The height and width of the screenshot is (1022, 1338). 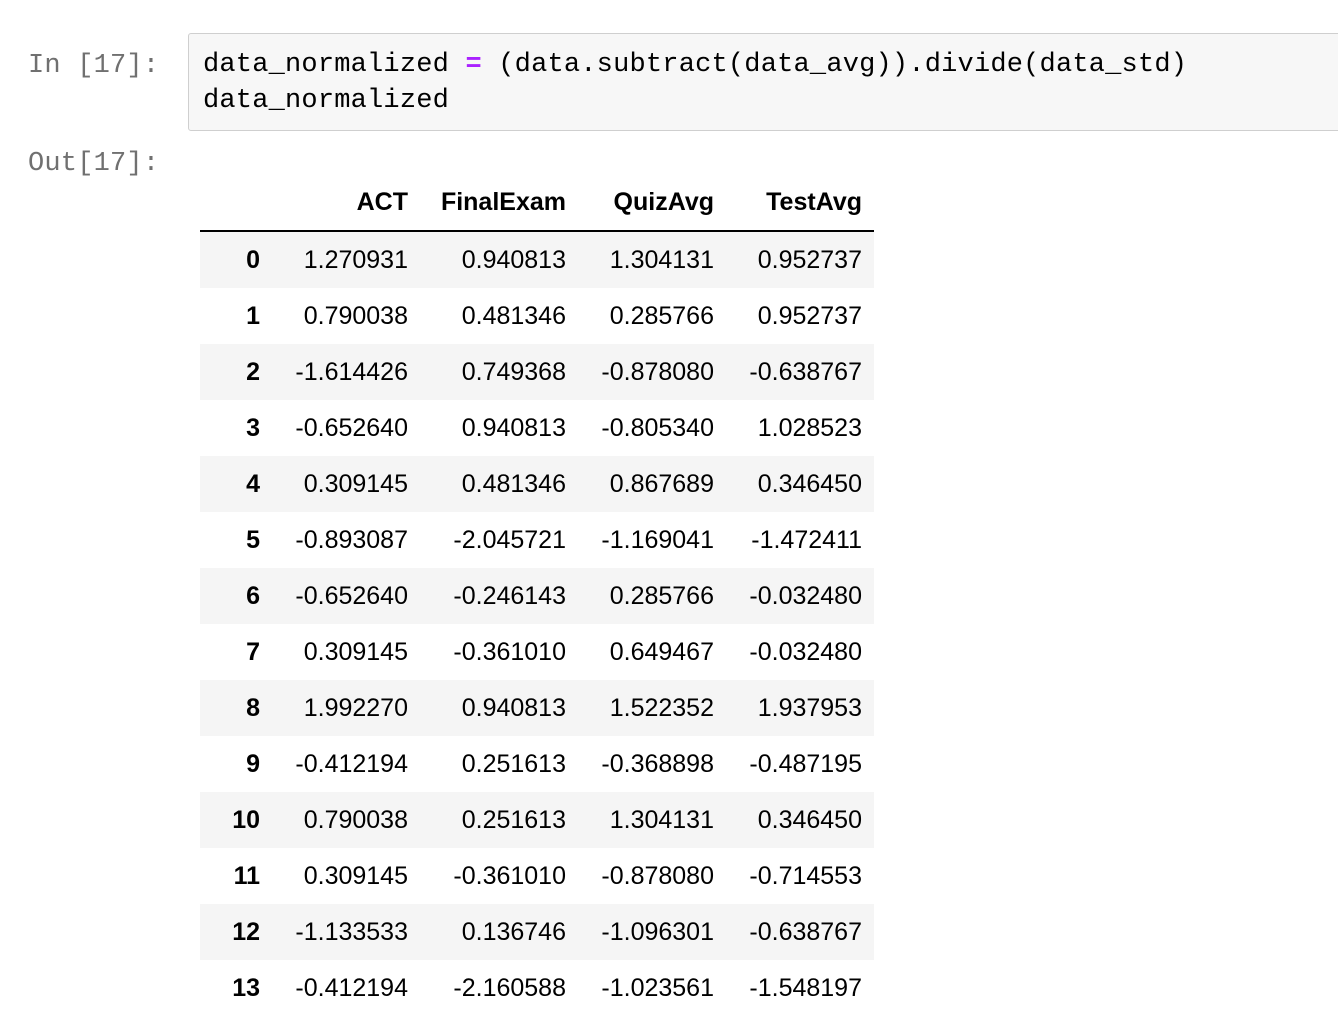 I want to click on cell-act: 1.270931, so click(x=355, y=259).